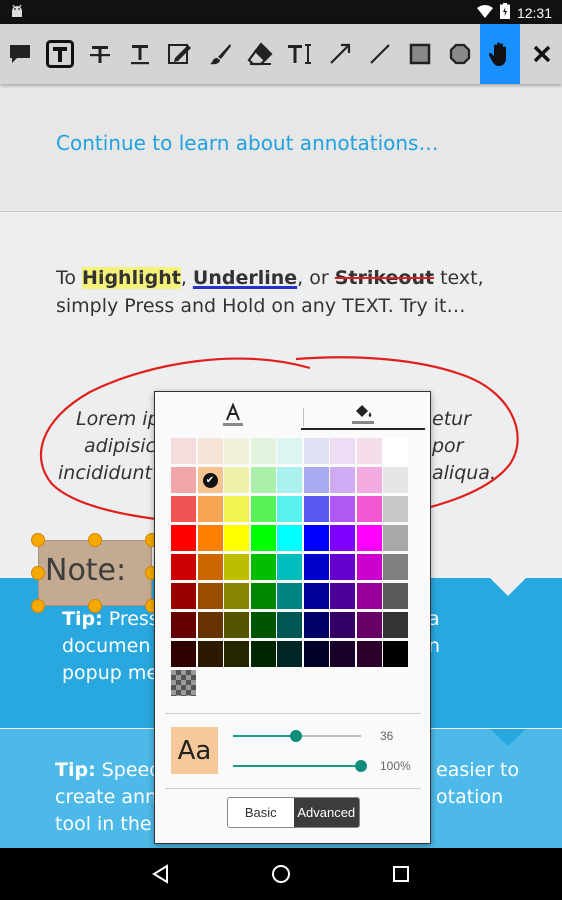 The height and width of the screenshot is (900, 562). I want to click on text-box-icon, so click(60, 54).